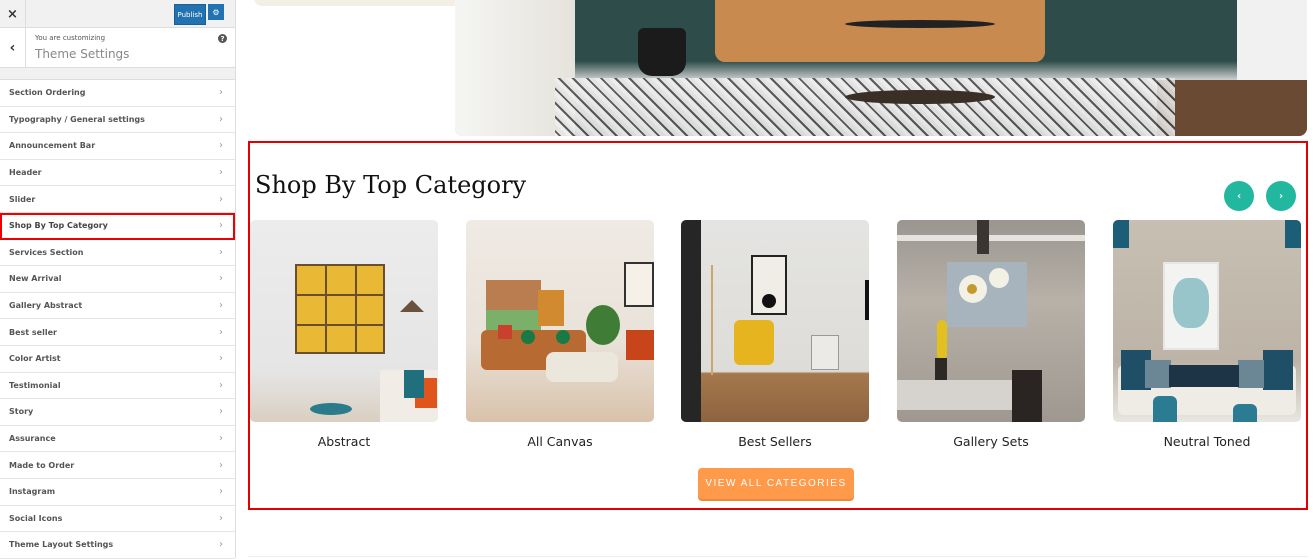 This screenshot has height=559, width=1313. What do you see at coordinates (1232, 108) in the screenshot?
I see `hero-floor` at bounding box center [1232, 108].